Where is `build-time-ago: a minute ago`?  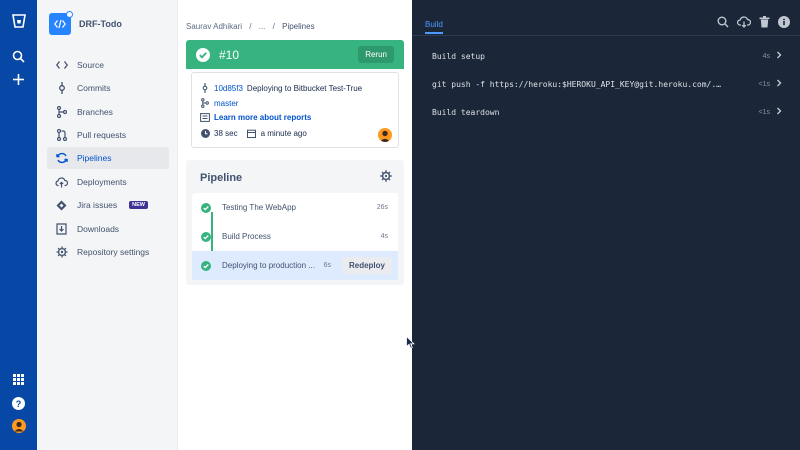
build-time-ago: a minute ago is located at coordinates (283, 133).